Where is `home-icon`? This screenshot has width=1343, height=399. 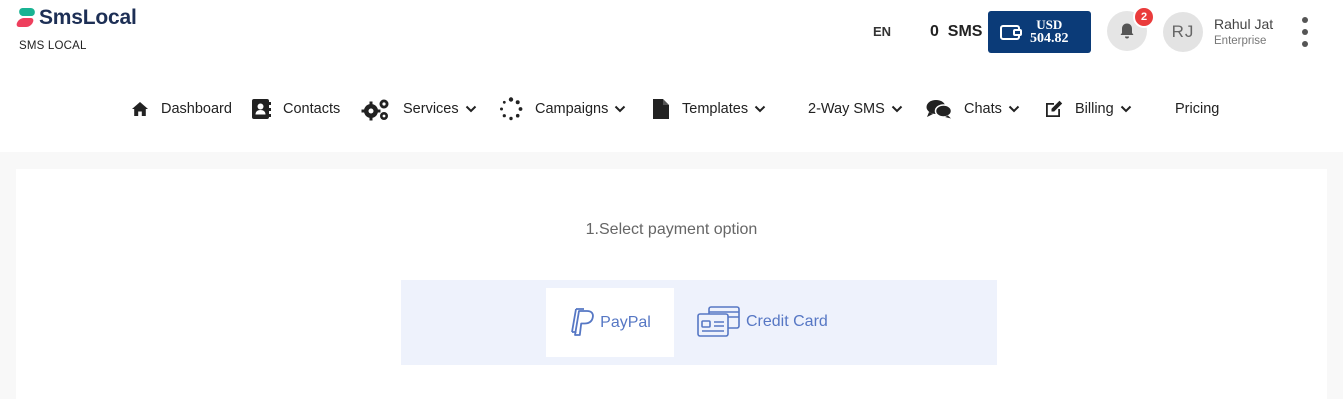
home-icon is located at coordinates (140, 109).